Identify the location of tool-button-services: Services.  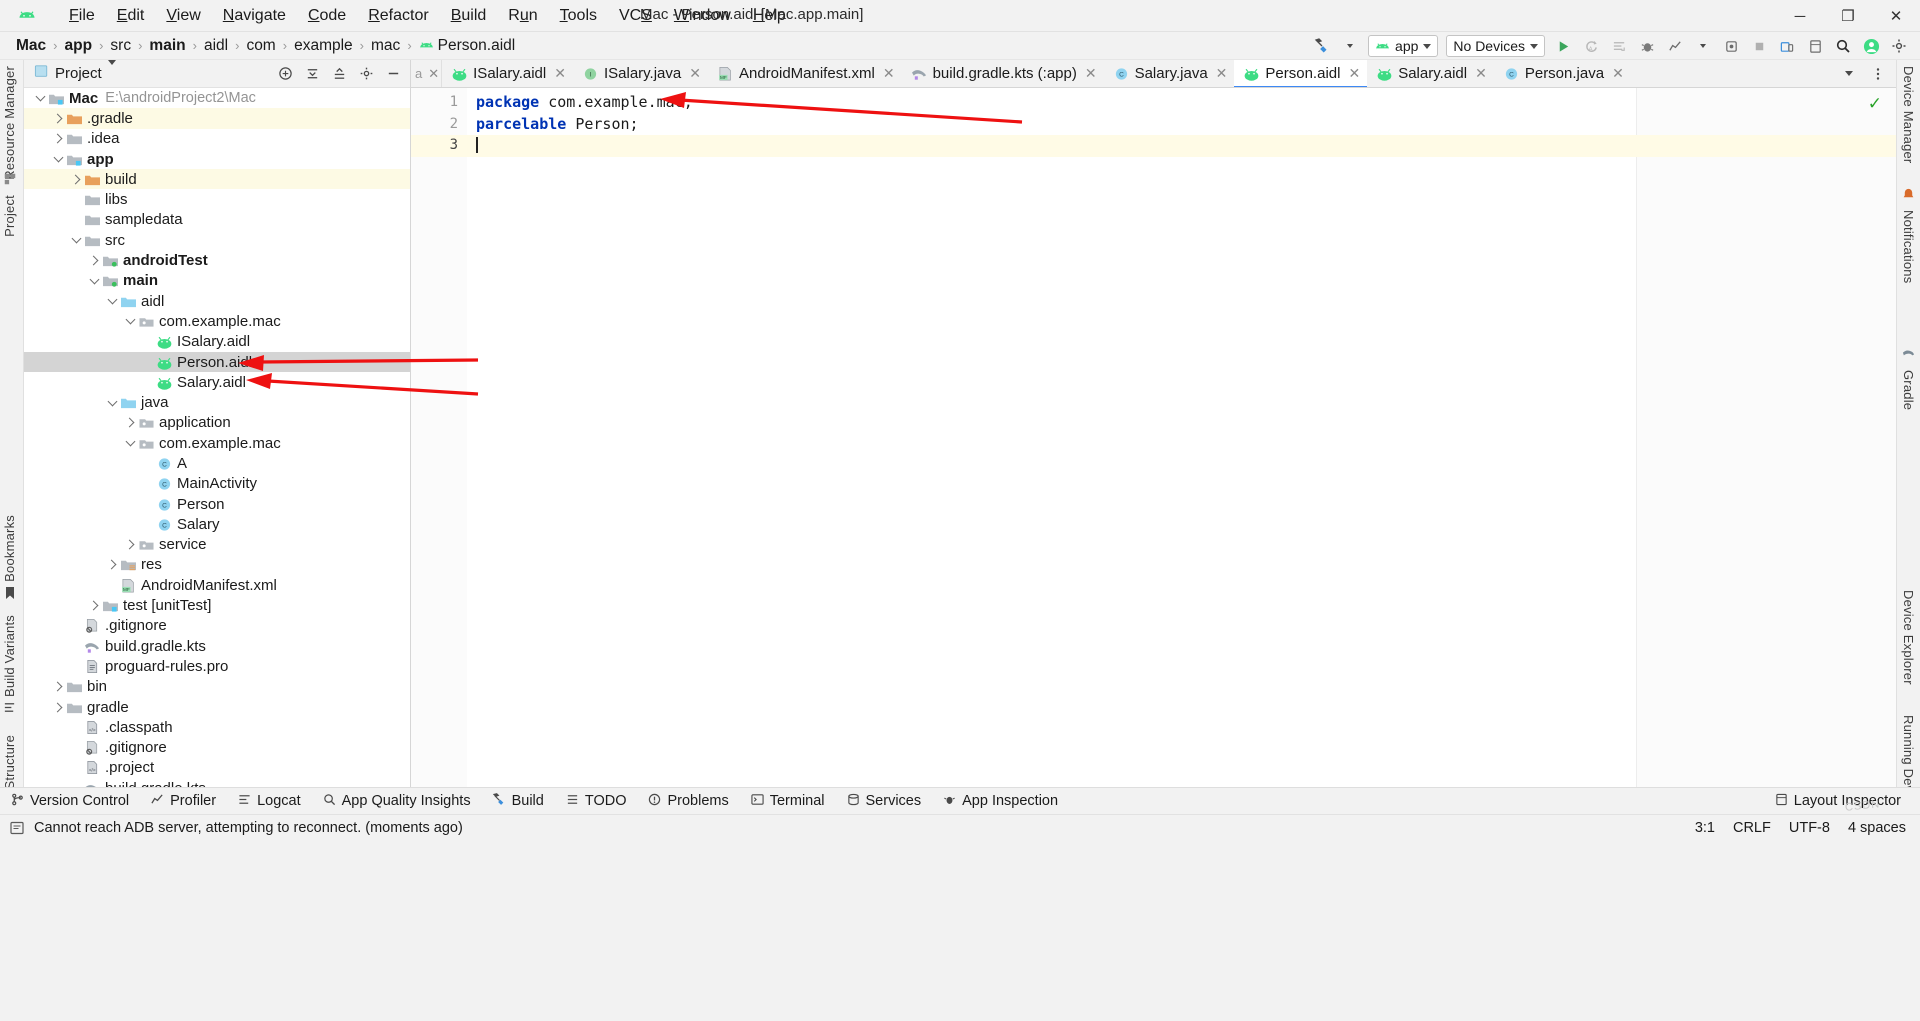
(884, 801).